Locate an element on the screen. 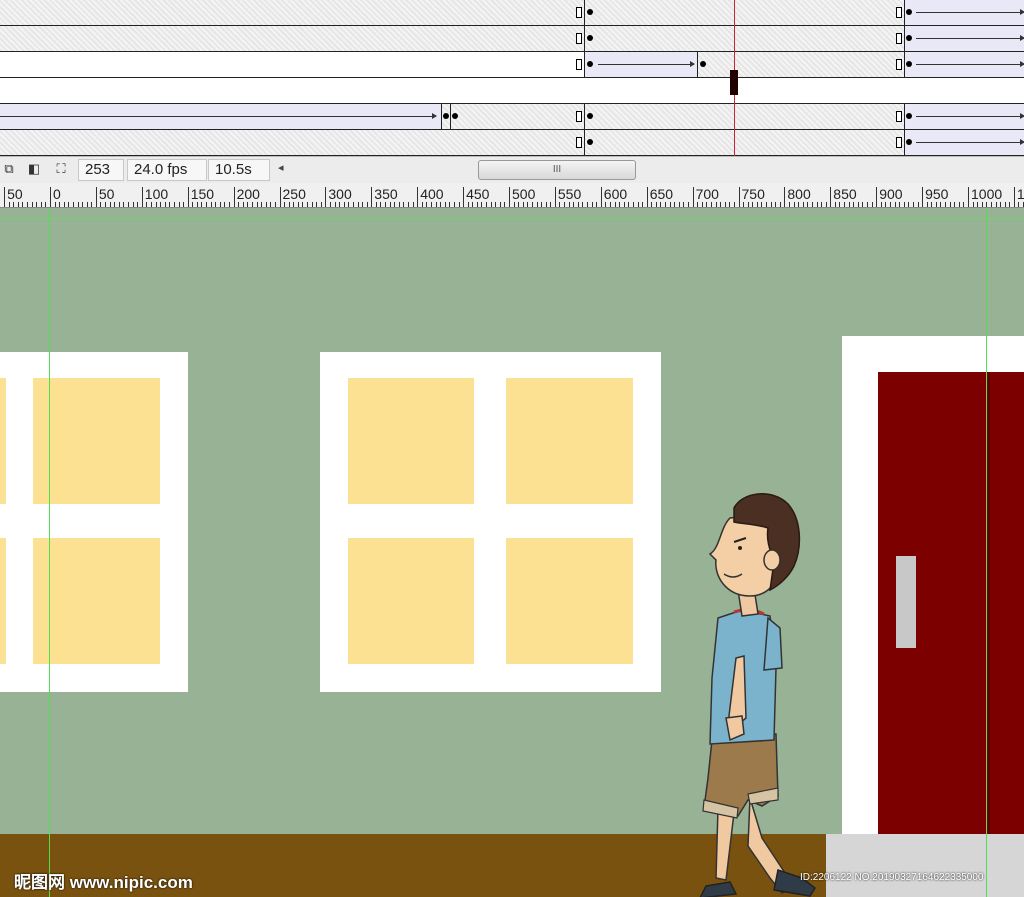 This screenshot has width=1024, height=897. current-frame-marker is located at coordinates (734, 82).